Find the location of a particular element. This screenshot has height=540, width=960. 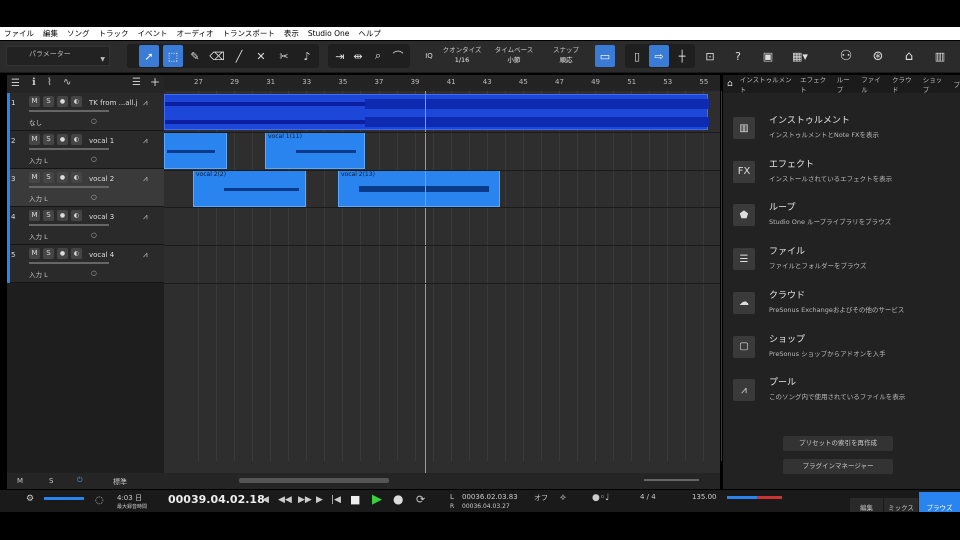

menu-item: ヘルプ is located at coordinates (369, 33).